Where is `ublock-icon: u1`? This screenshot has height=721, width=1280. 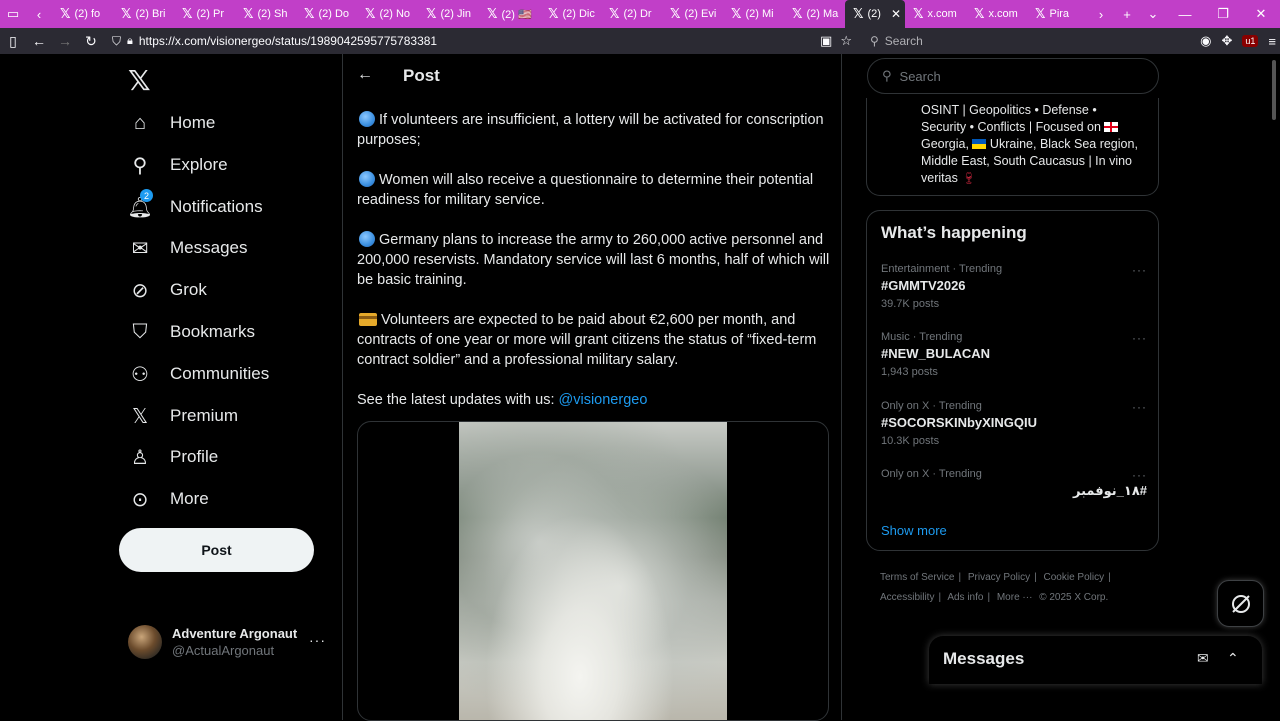 ublock-icon: u1 is located at coordinates (1250, 41).